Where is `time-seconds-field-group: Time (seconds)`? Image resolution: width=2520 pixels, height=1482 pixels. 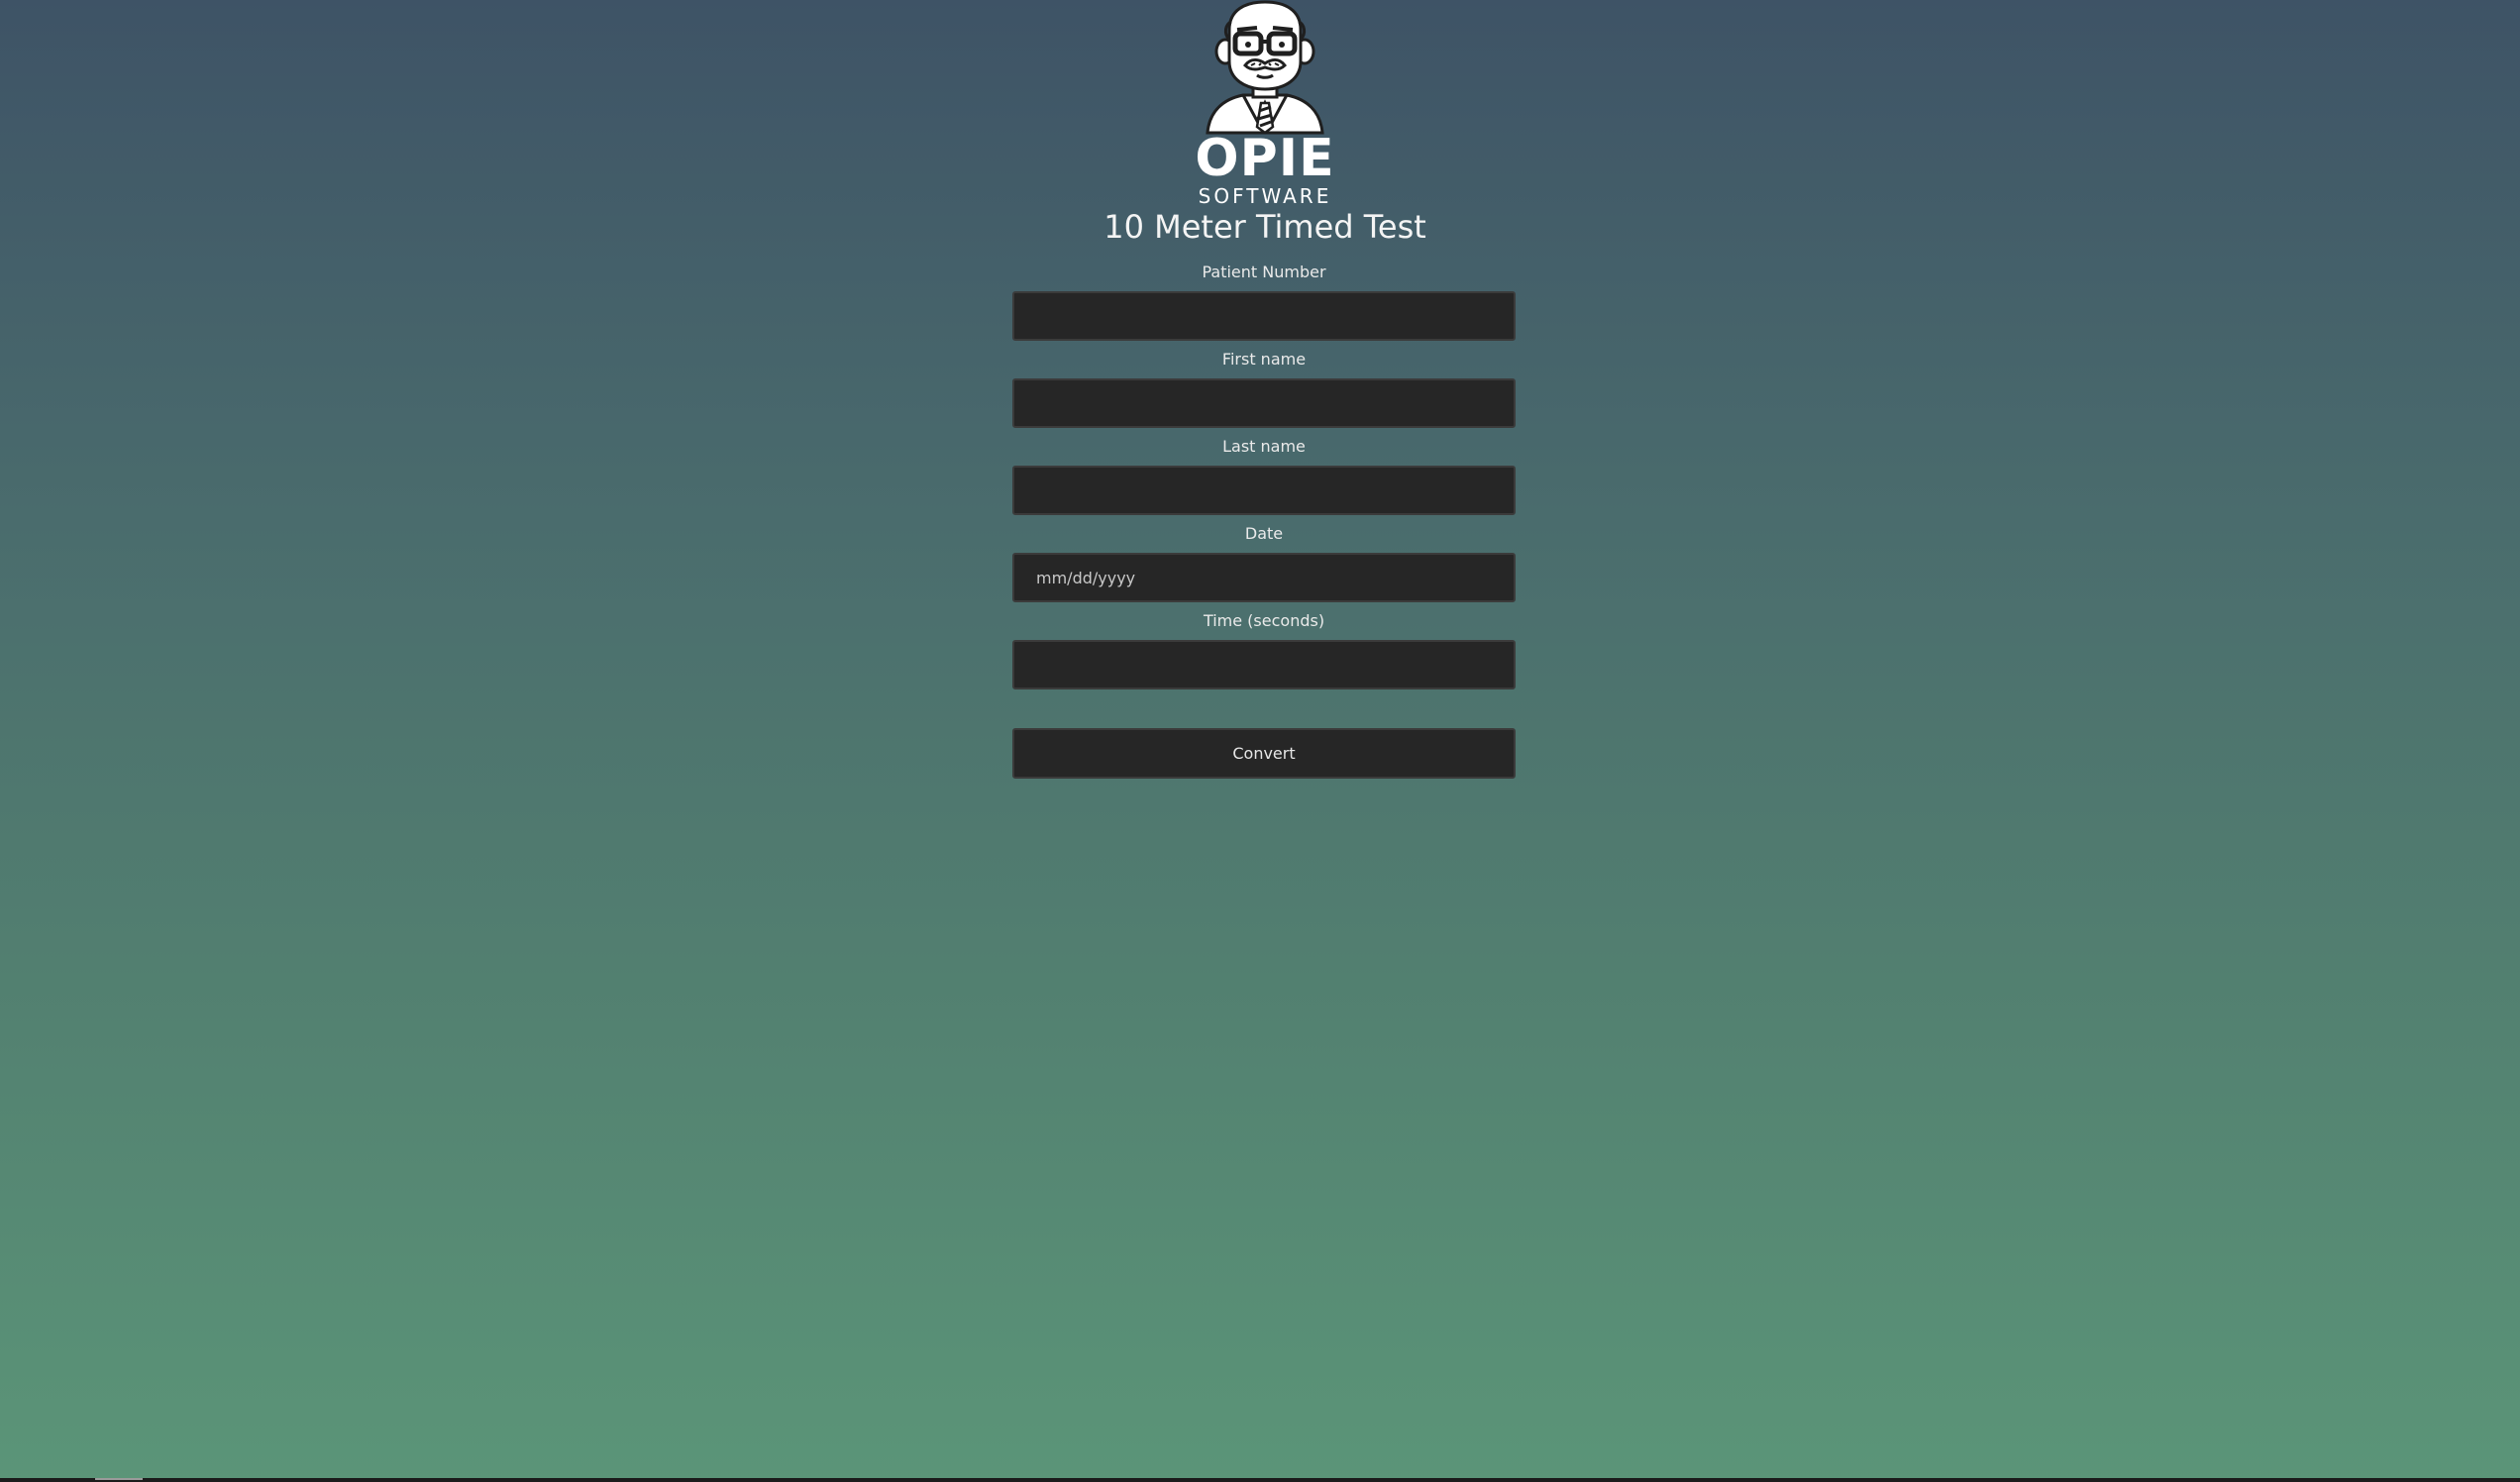
time-seconds-field-group: Time (seconds) is located at coordinates (1264, 653).